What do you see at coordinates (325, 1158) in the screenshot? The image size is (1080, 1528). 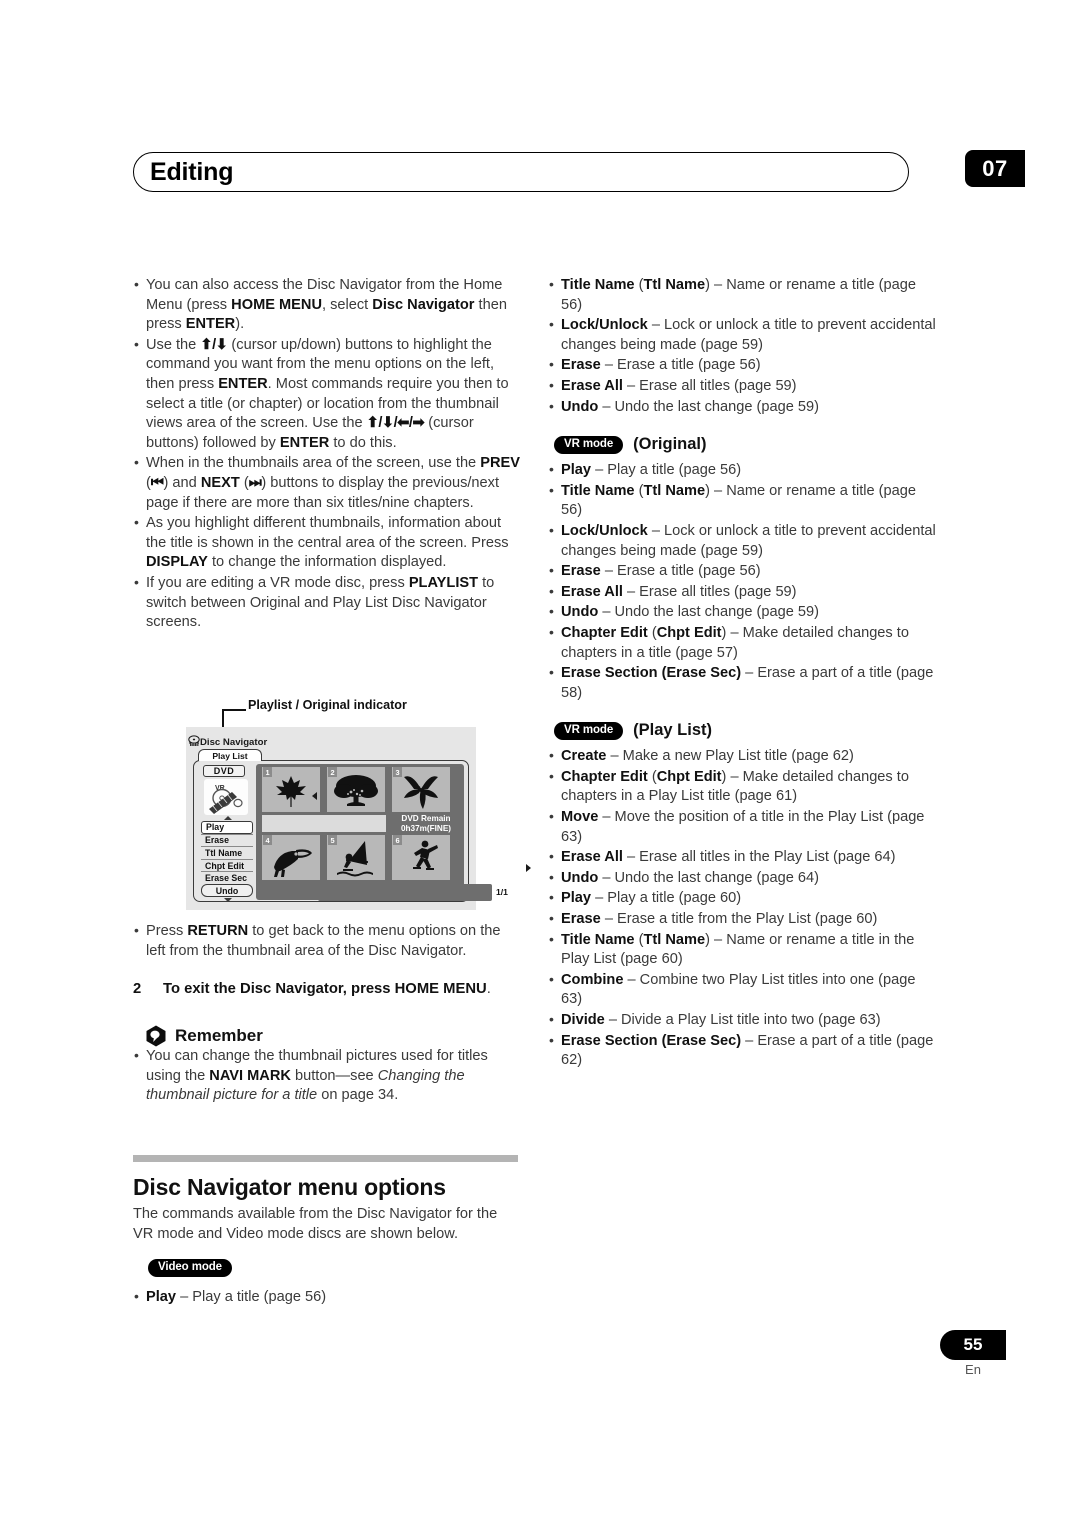 I see `section-divider` at bounding box center [325, 1158].